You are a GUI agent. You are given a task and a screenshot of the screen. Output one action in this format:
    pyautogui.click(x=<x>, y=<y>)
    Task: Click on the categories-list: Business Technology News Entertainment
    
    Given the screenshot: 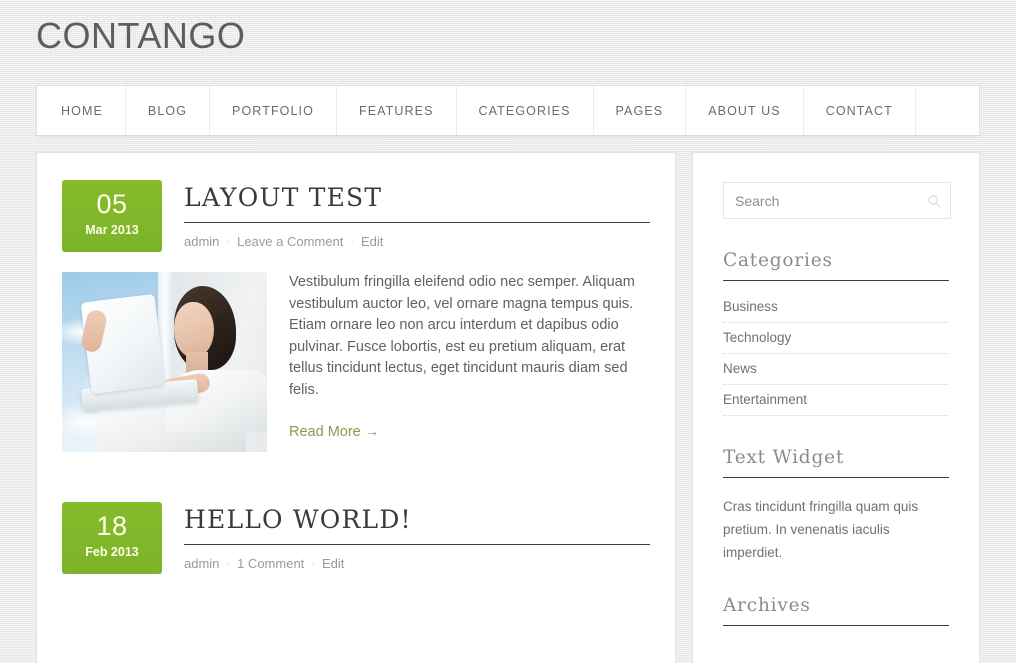 What is the action you would take?
    pyautogui.click(x=836, y=354)
    